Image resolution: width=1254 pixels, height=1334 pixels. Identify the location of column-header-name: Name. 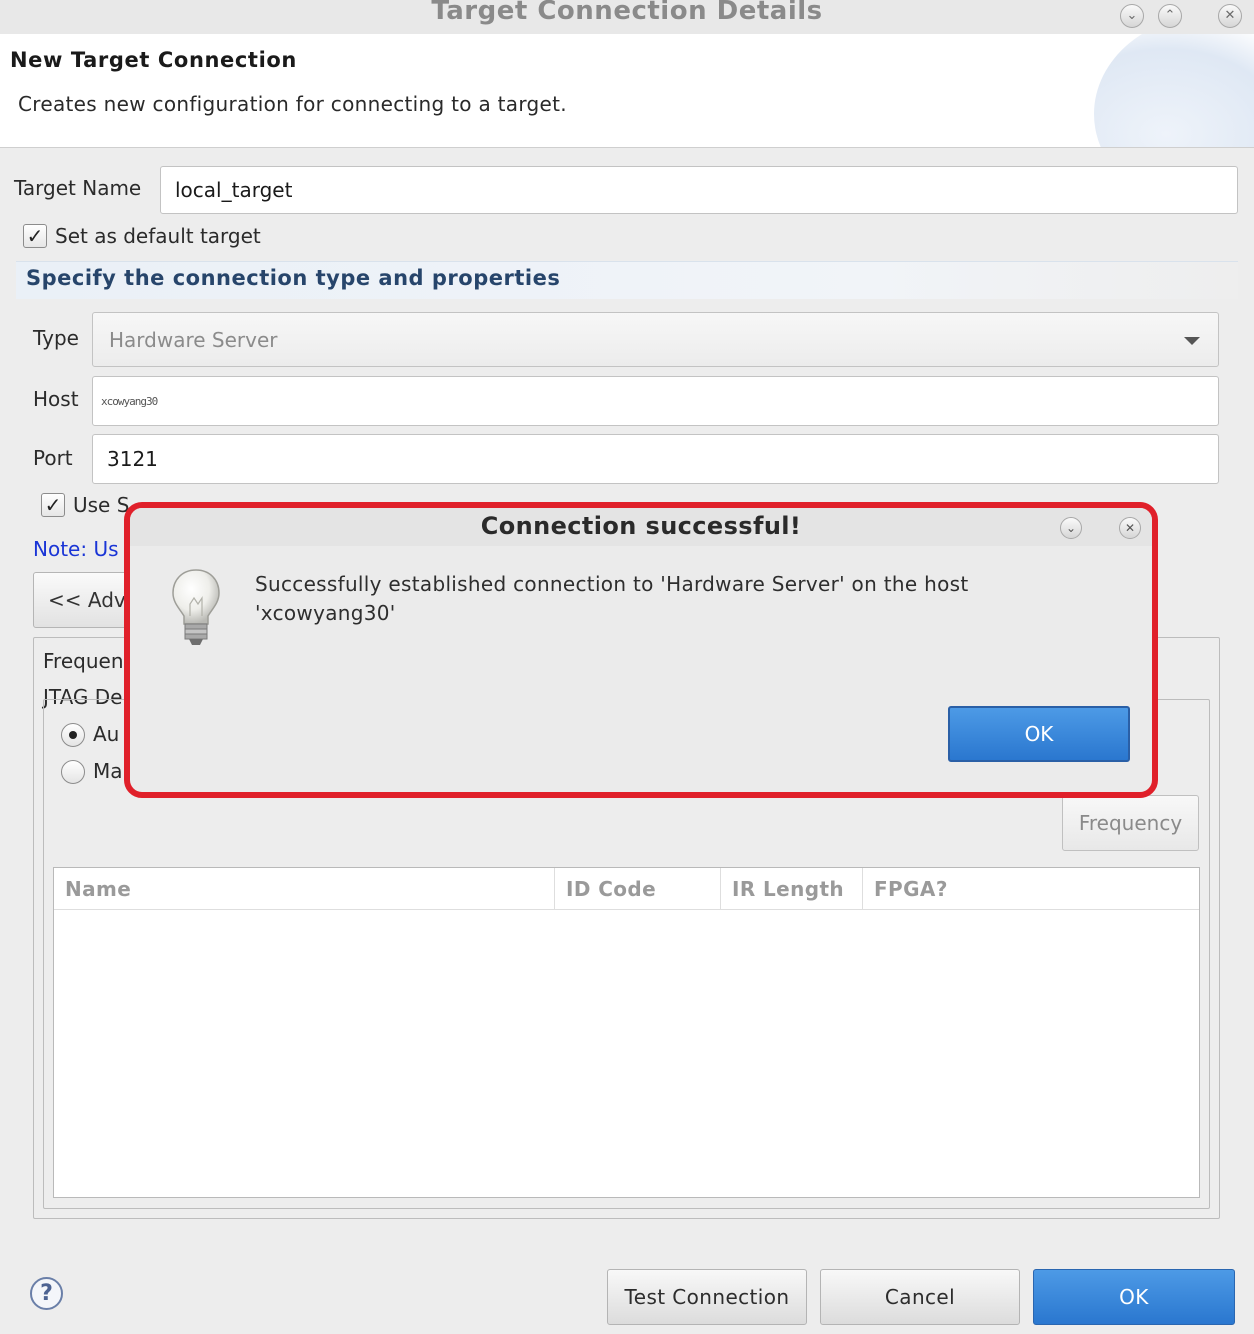
(304, 889).